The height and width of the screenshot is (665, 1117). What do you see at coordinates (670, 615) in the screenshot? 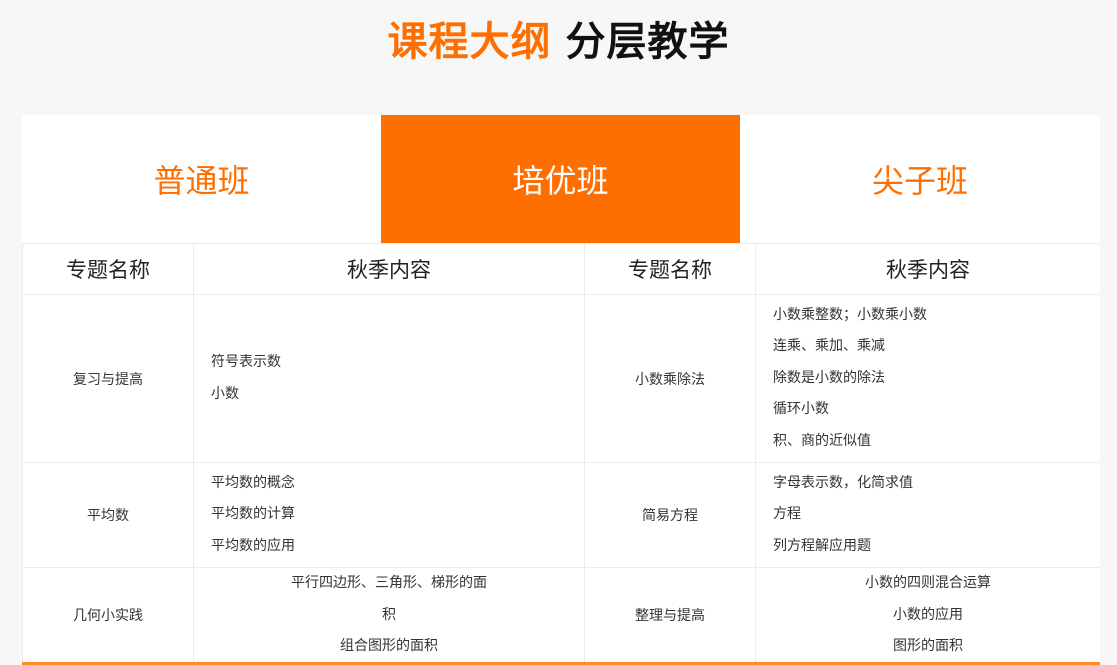
I see `topic-cell: 整理与提高` at bounding box center [670, 615].